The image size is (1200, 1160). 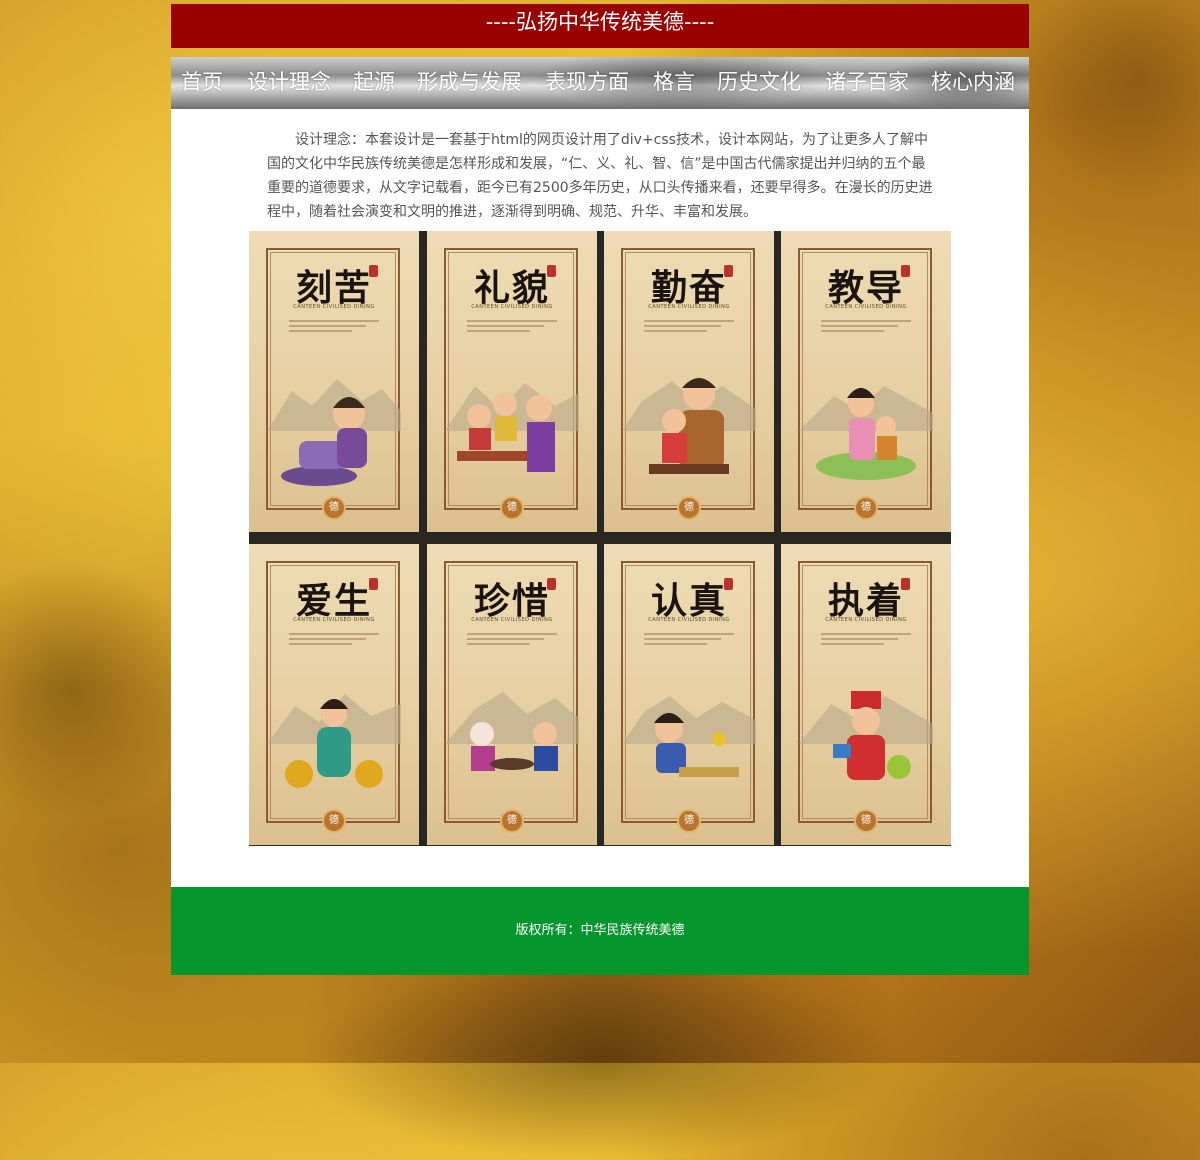 I want to click on poster-card: 珍惜 CANTEEN CIVILISED DINING 德, so click(x=512, y=694).